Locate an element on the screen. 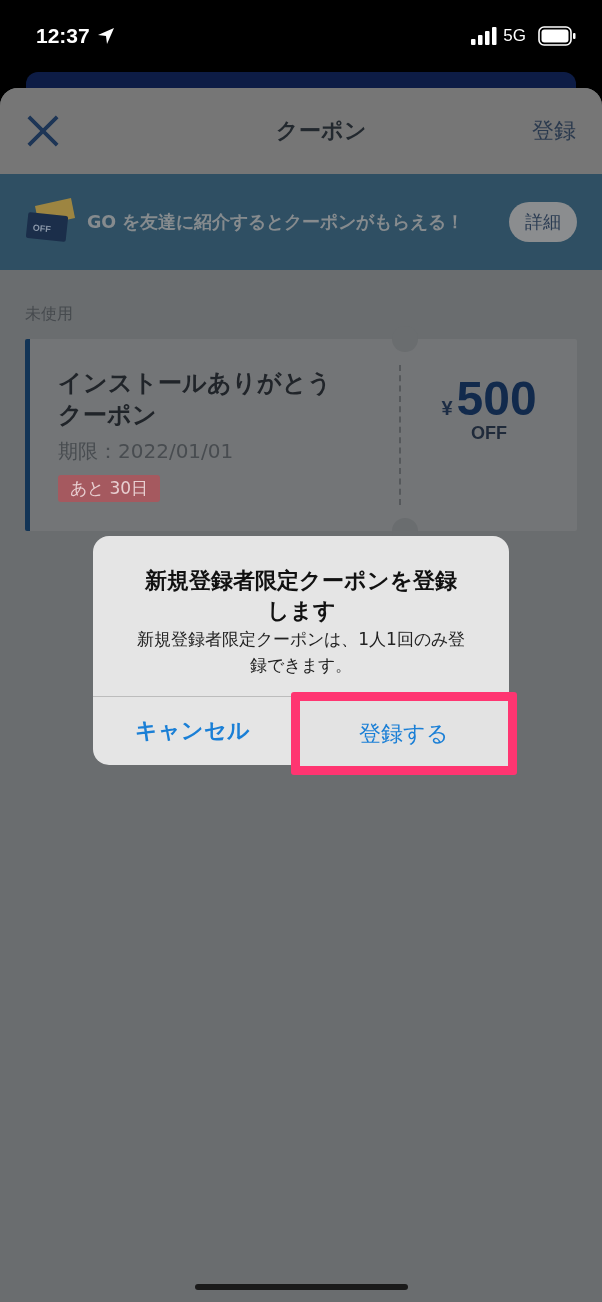 This screenshot has height=1302, width=602. register-link: 登録 is located at coordinates (554, 131).